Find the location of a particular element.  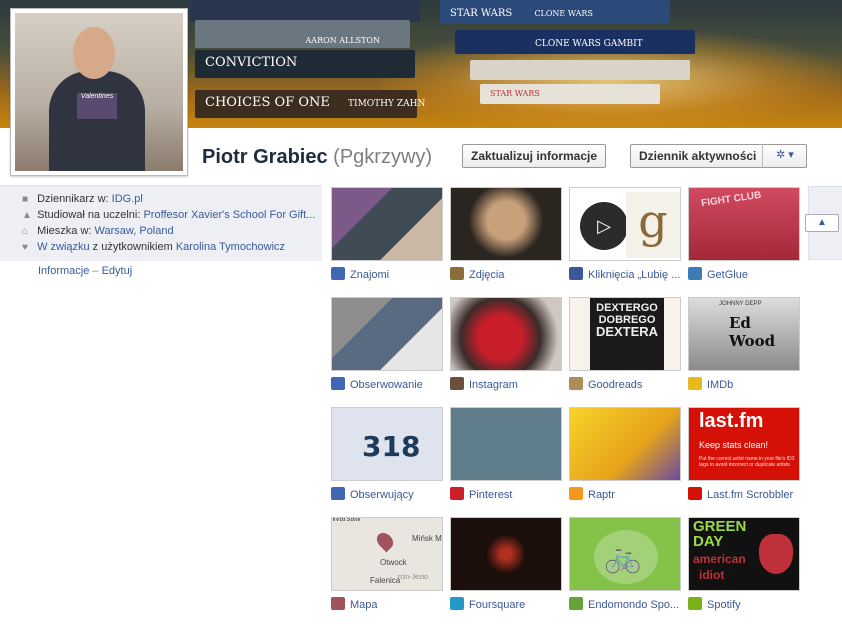

app-tile-raptr: Raptr is located at coordinates (625, 456).